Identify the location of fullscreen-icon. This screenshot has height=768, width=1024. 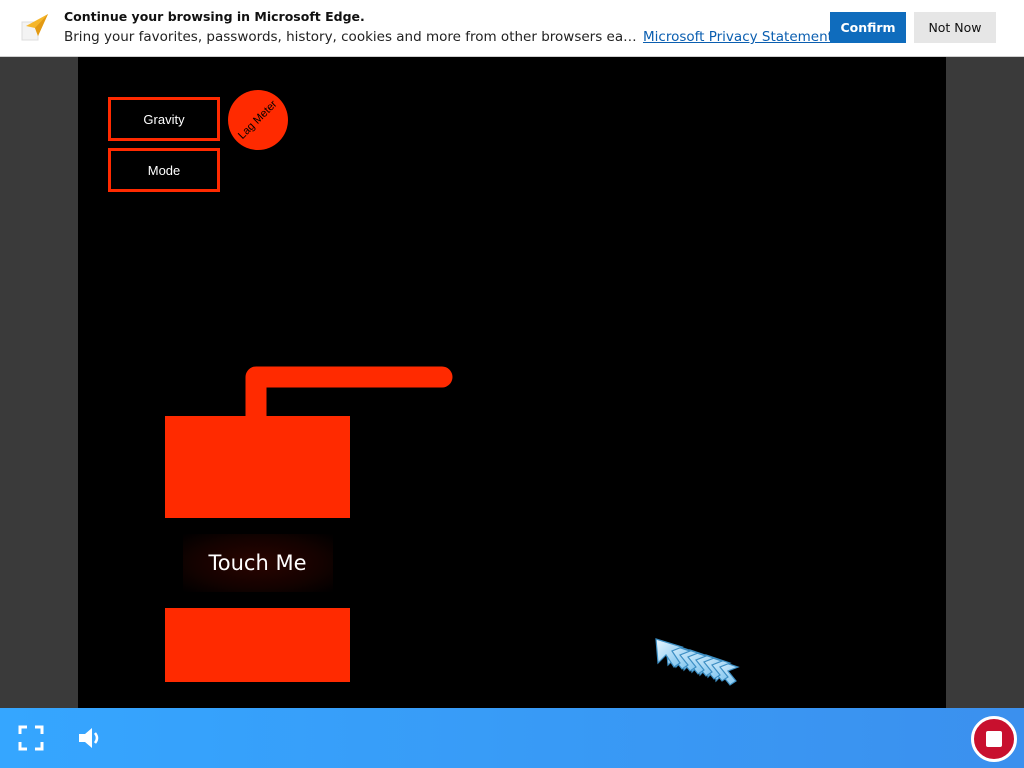
(31, 738).